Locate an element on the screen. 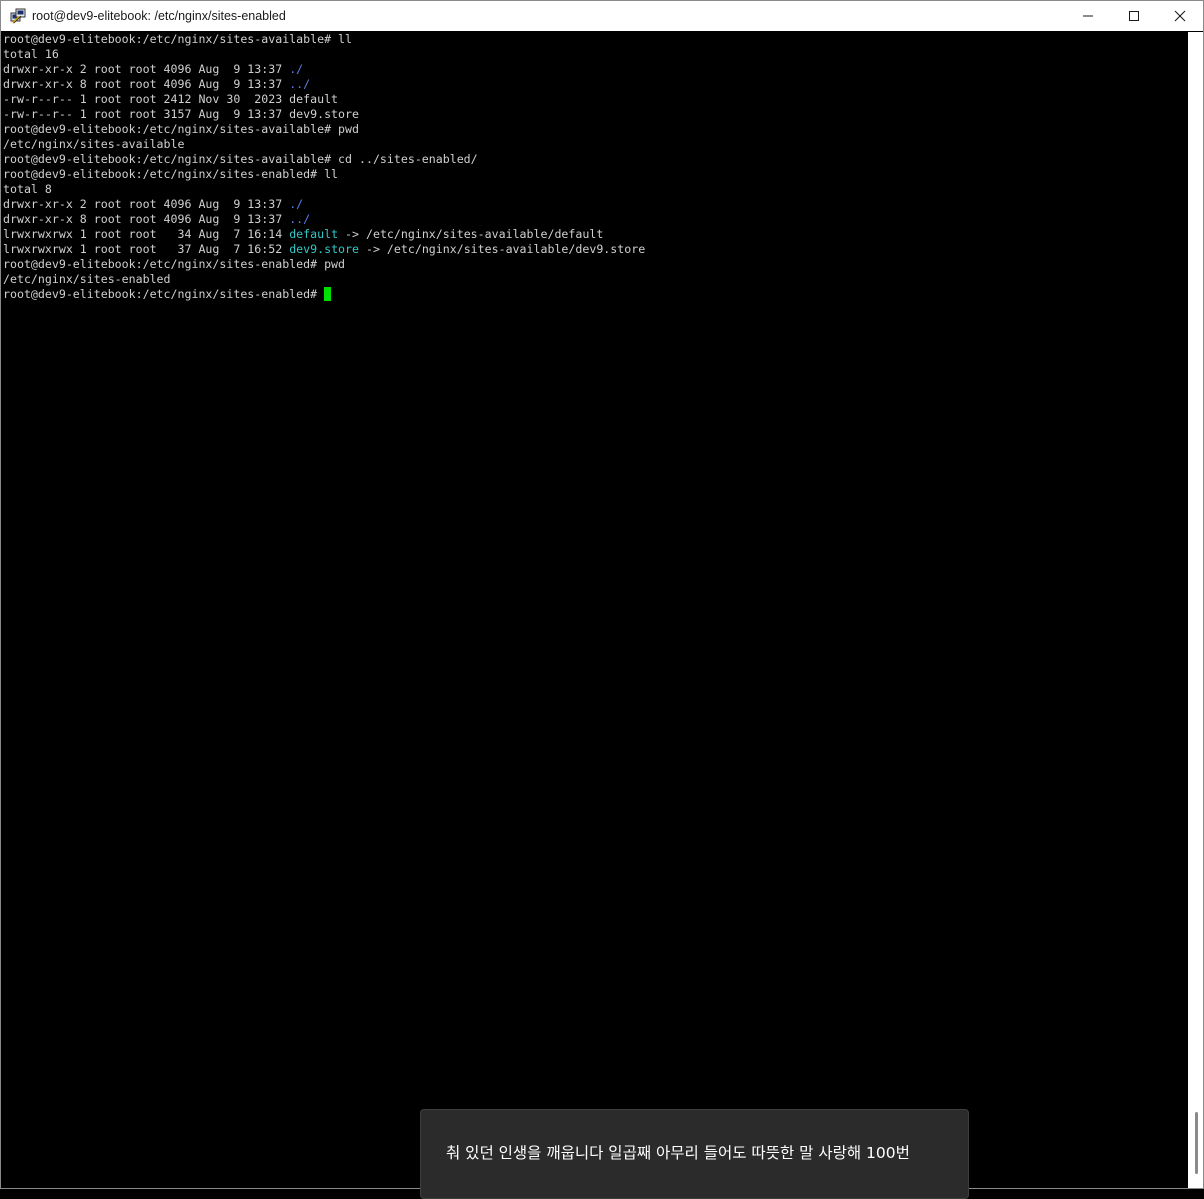 The width and height of the screenshot is (1204, 1199). terminal-line: /etc/nginx/sites-available is located at coordinates (595, 144).